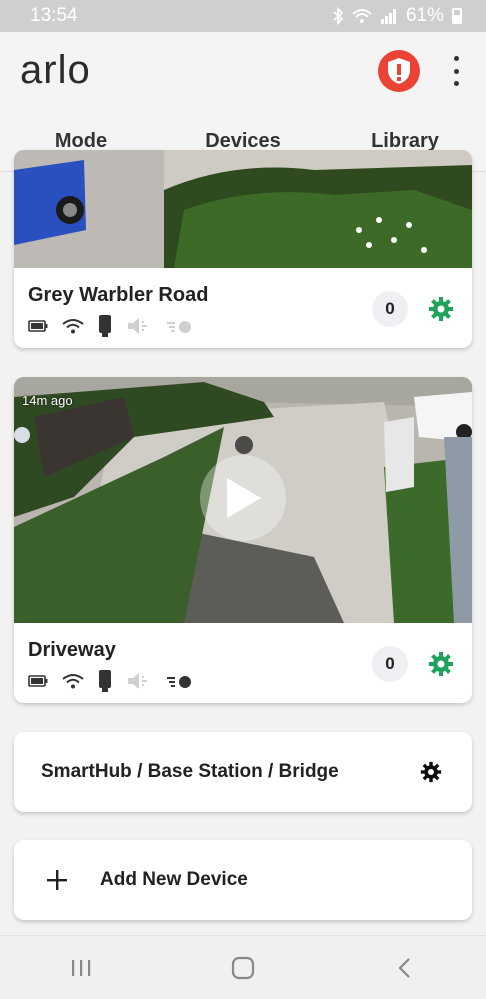 The width and height of the screenshot is (486, 999). Describe the element at coordinates (55, 70) in the screenshot. I see `arlo-logo: arlo` at that location.